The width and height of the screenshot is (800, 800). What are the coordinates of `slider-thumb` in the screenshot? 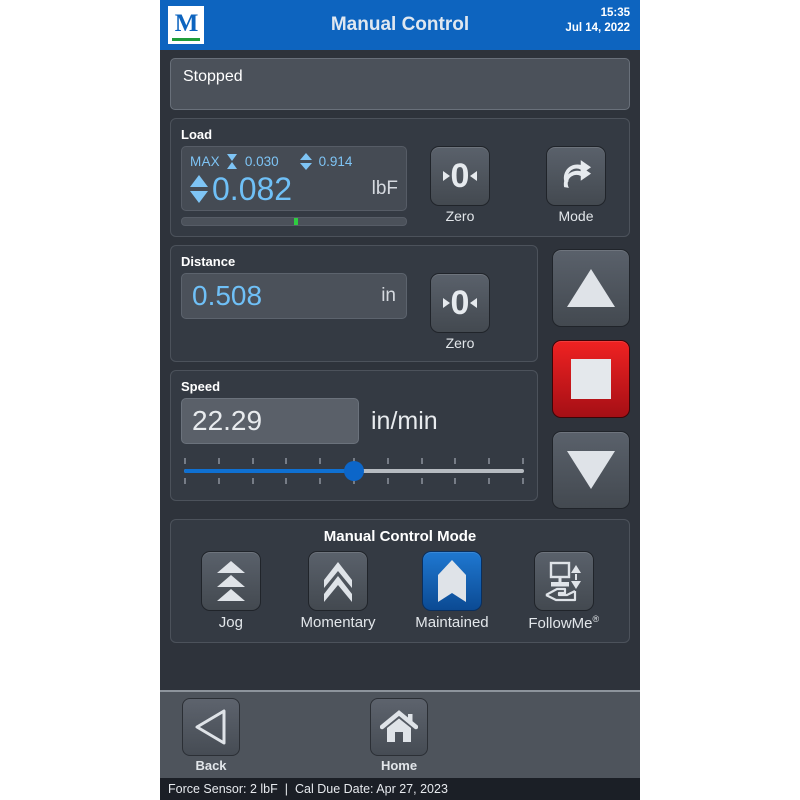 It's located at (354, 471).